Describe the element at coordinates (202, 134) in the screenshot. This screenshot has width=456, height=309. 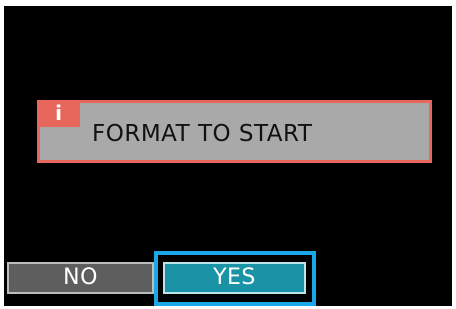
I see `dialog-message: FORMAT TO START` at that location.